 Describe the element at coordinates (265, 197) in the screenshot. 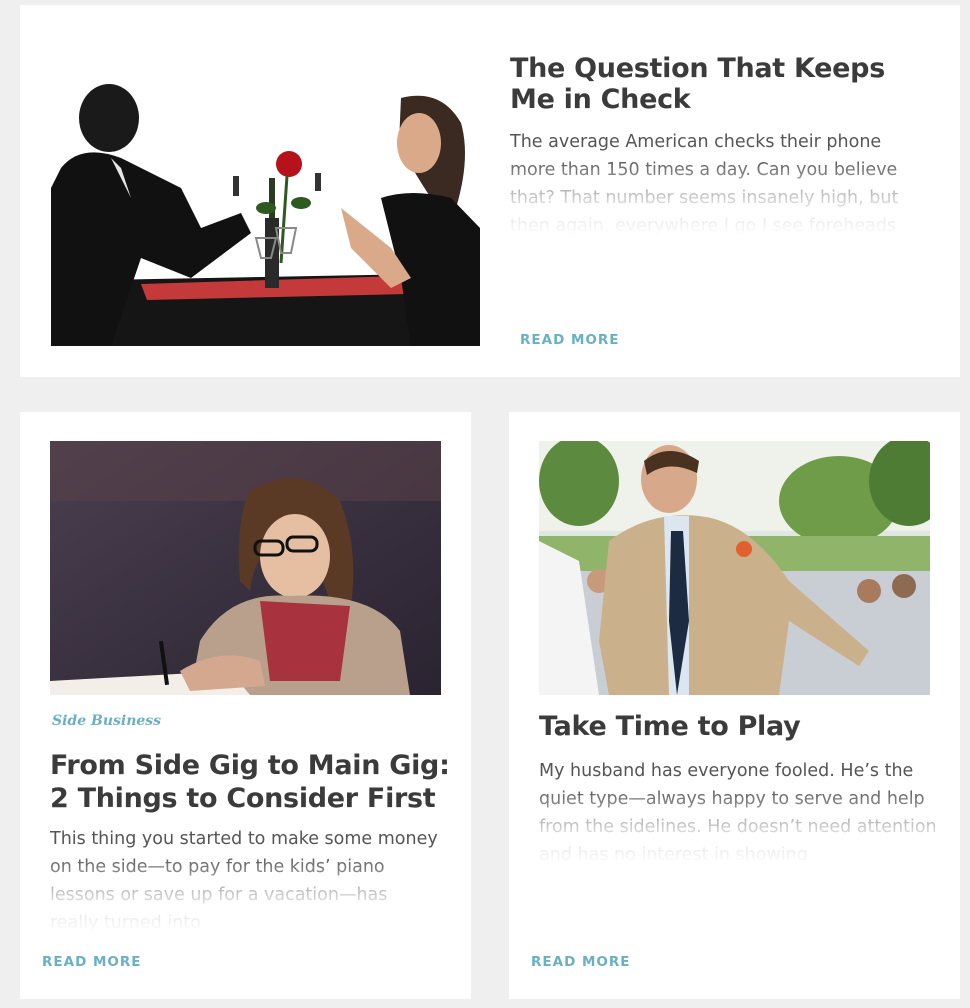

I see `feature-article-image` at that location.